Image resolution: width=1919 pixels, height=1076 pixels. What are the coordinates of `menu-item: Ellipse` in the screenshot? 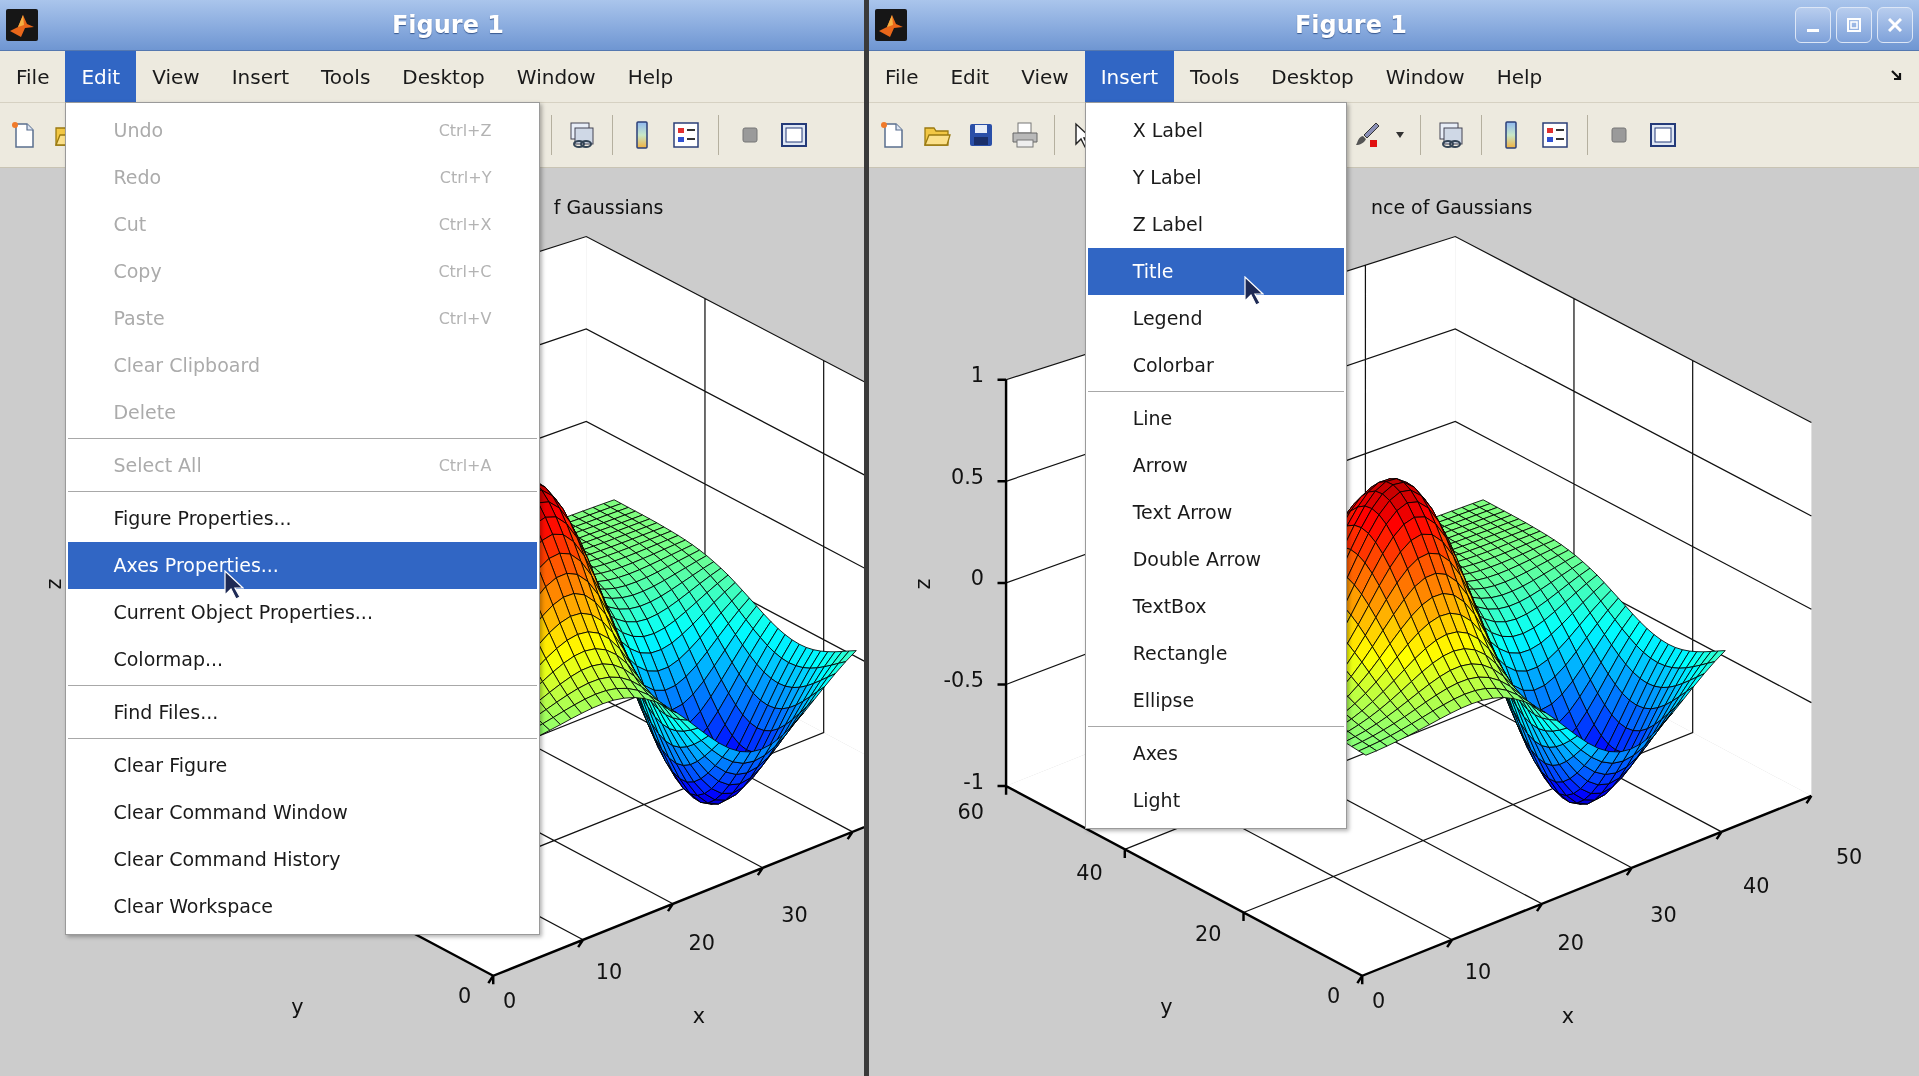 It's located at (1215, 700).